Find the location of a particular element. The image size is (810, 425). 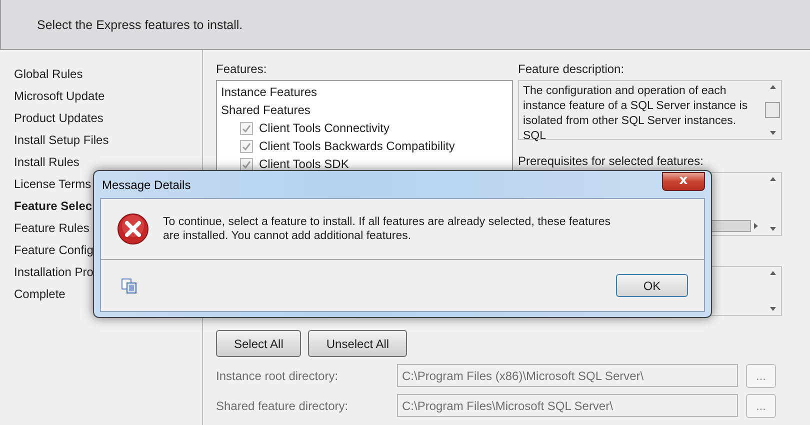

description-label: Feature description: is located at coordinates (572, 70).